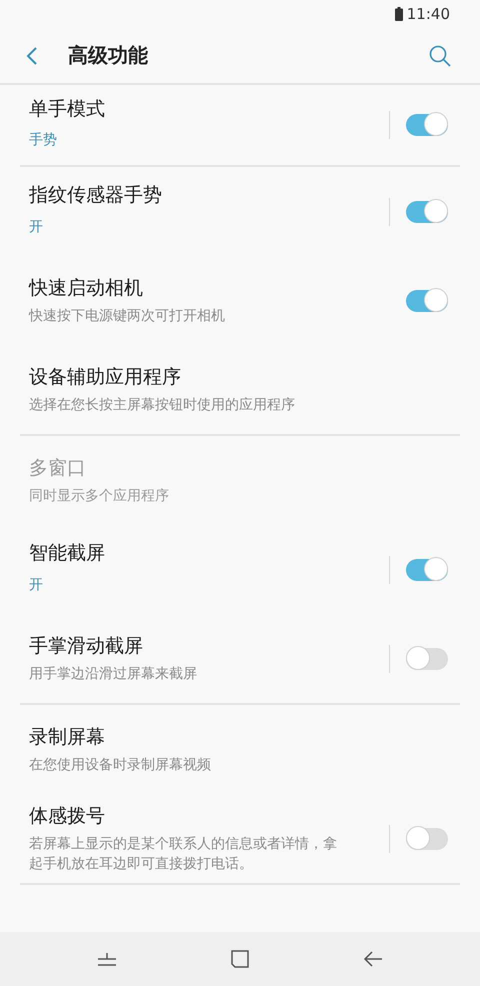 The height and width of the screenshot is (986, 480). Describe the element at coordinates (183, 854) in the screenshot. I see `setting-description: 若屏幕上显示的是某个联系人的信息或者详情，拿起手机放在耳边即可直接拨打电话。` at that location.